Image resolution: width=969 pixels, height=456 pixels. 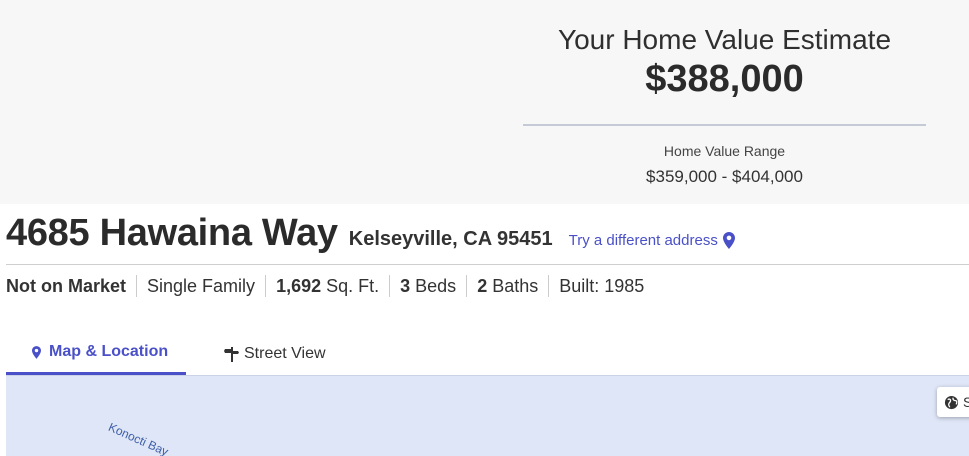 I want to click on estimate-heading: Your Home Value Estimate, so click(x=724, y=39).